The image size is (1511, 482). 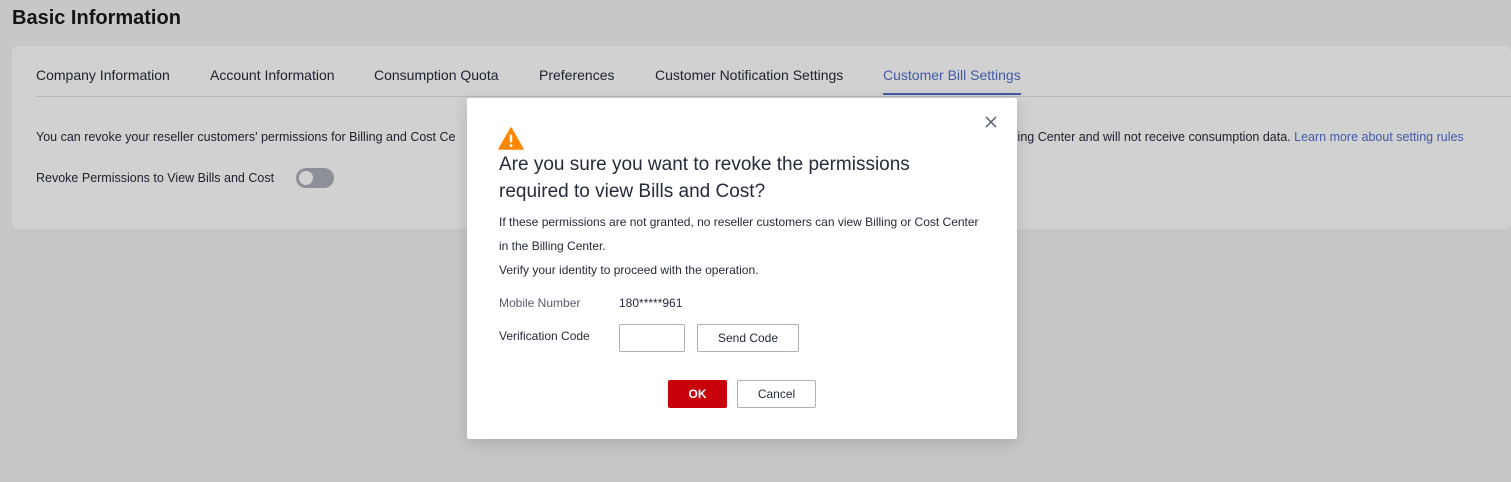 I want to click on send-code-button: Send Code, so click(x=748, y=338).